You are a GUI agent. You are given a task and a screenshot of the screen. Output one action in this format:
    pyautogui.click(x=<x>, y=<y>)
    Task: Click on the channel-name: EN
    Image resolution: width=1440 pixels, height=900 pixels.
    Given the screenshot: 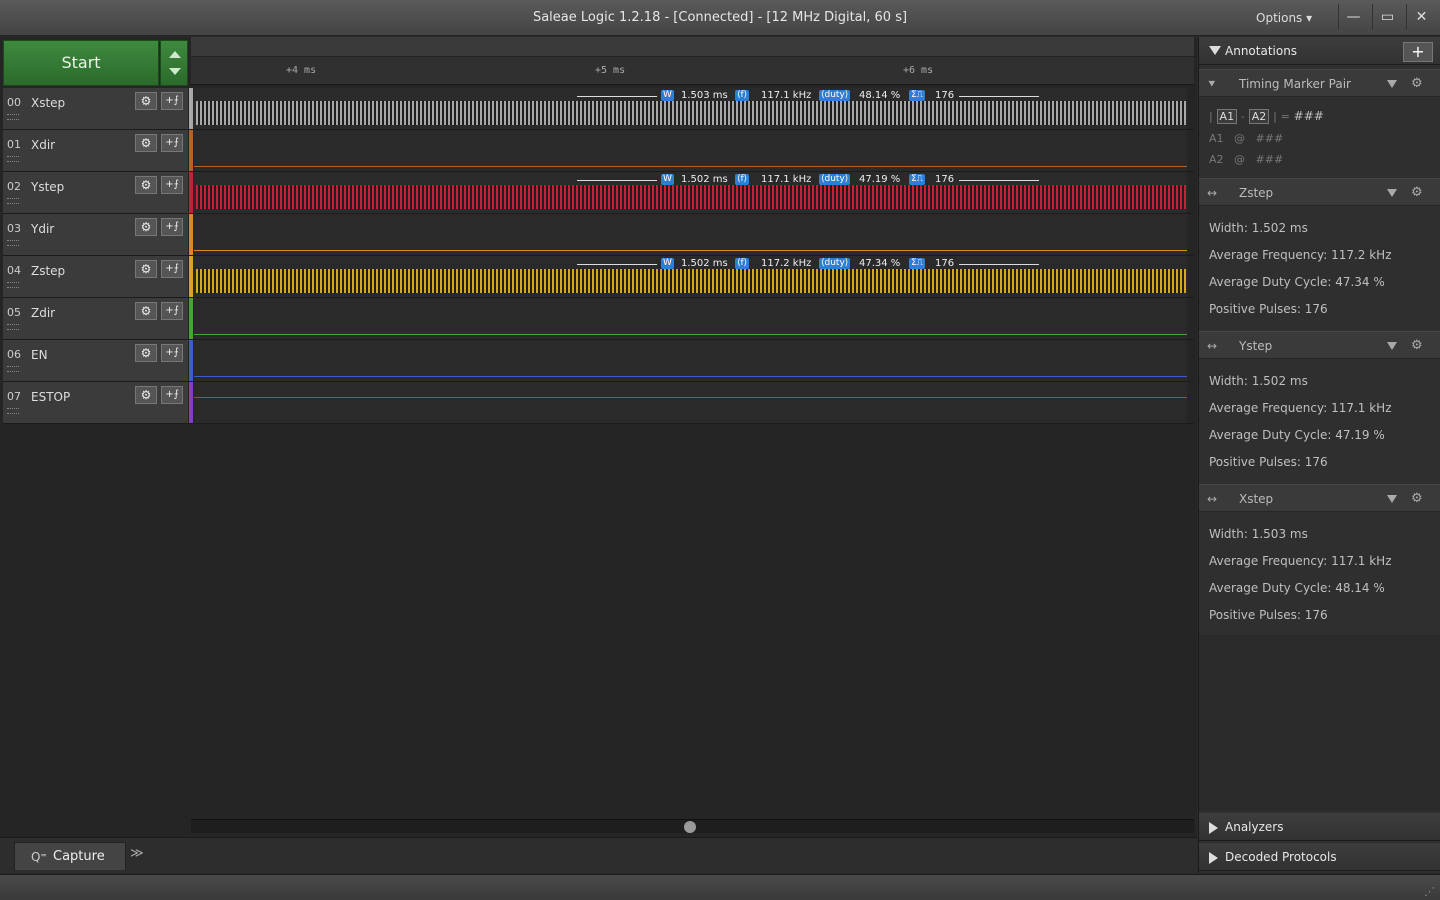 What is the action you would take?
    pyautogui.click(x=39, y=355)
    